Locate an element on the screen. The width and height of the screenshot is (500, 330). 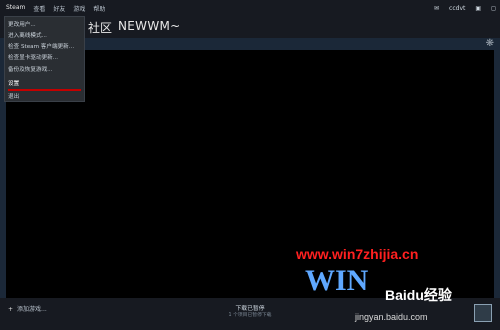
watermark-brand-text: WIN is located at coordinates (337, 280).